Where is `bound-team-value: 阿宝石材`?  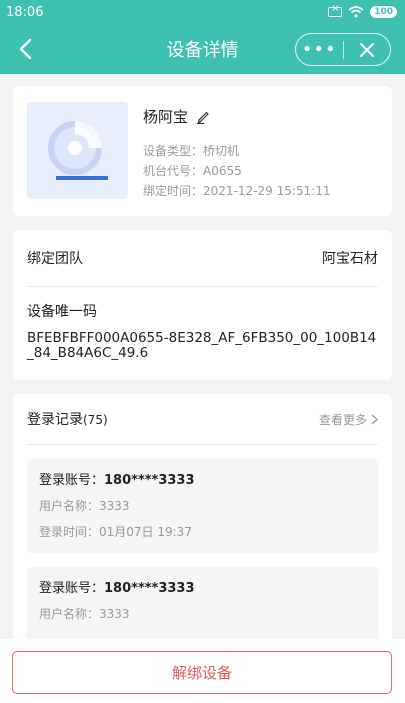
bound-team-value: 阿宝石材 is located at coordinates (350, 259).